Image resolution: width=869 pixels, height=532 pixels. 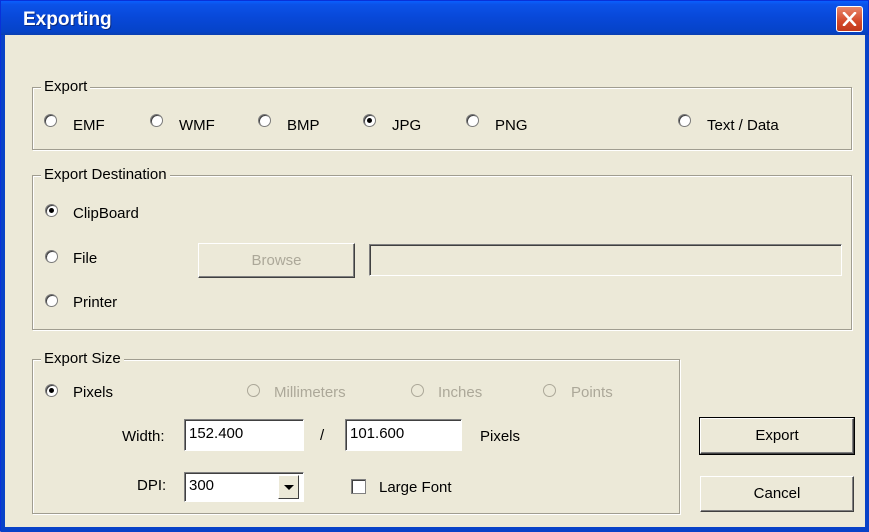 What do you see at coordinates (777, 494) in the screenshot?
I see `cancel-button: Cancel` at bounding box center [777, 494].